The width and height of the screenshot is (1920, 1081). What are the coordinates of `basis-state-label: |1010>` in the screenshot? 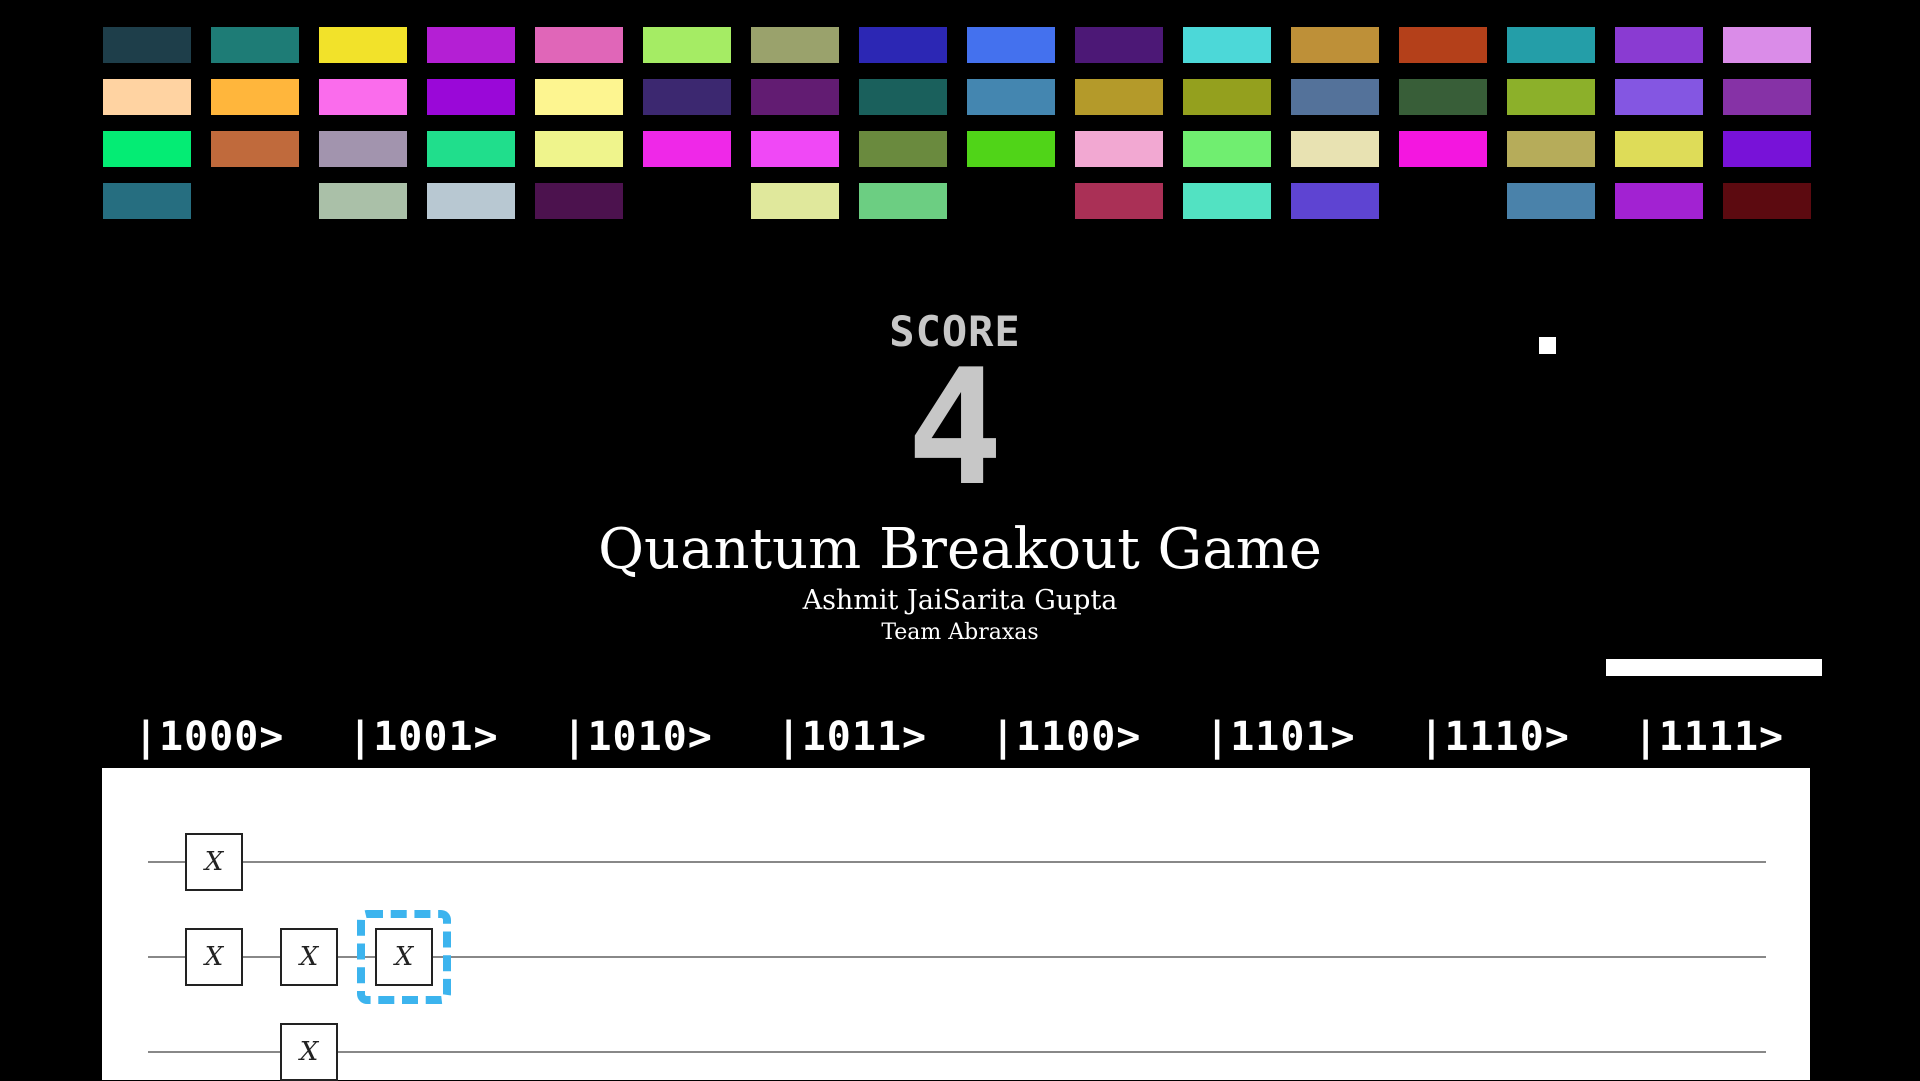 It's located at (637, 737).